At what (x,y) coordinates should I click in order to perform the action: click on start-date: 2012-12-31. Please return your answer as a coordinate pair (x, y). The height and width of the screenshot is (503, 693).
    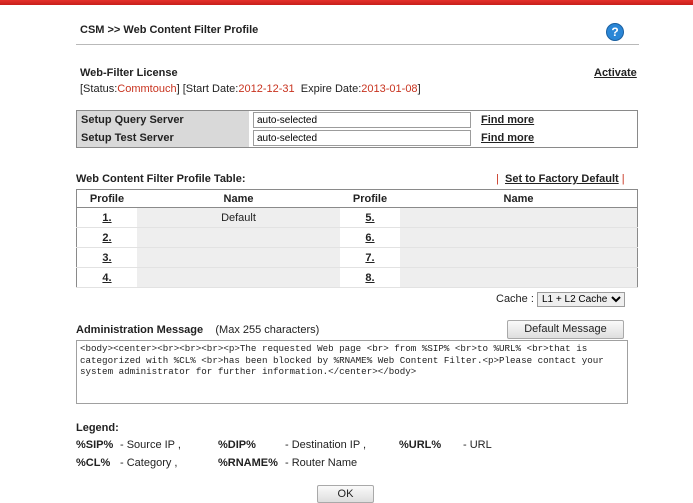
    Looking at the image, I should click on (266, 89).